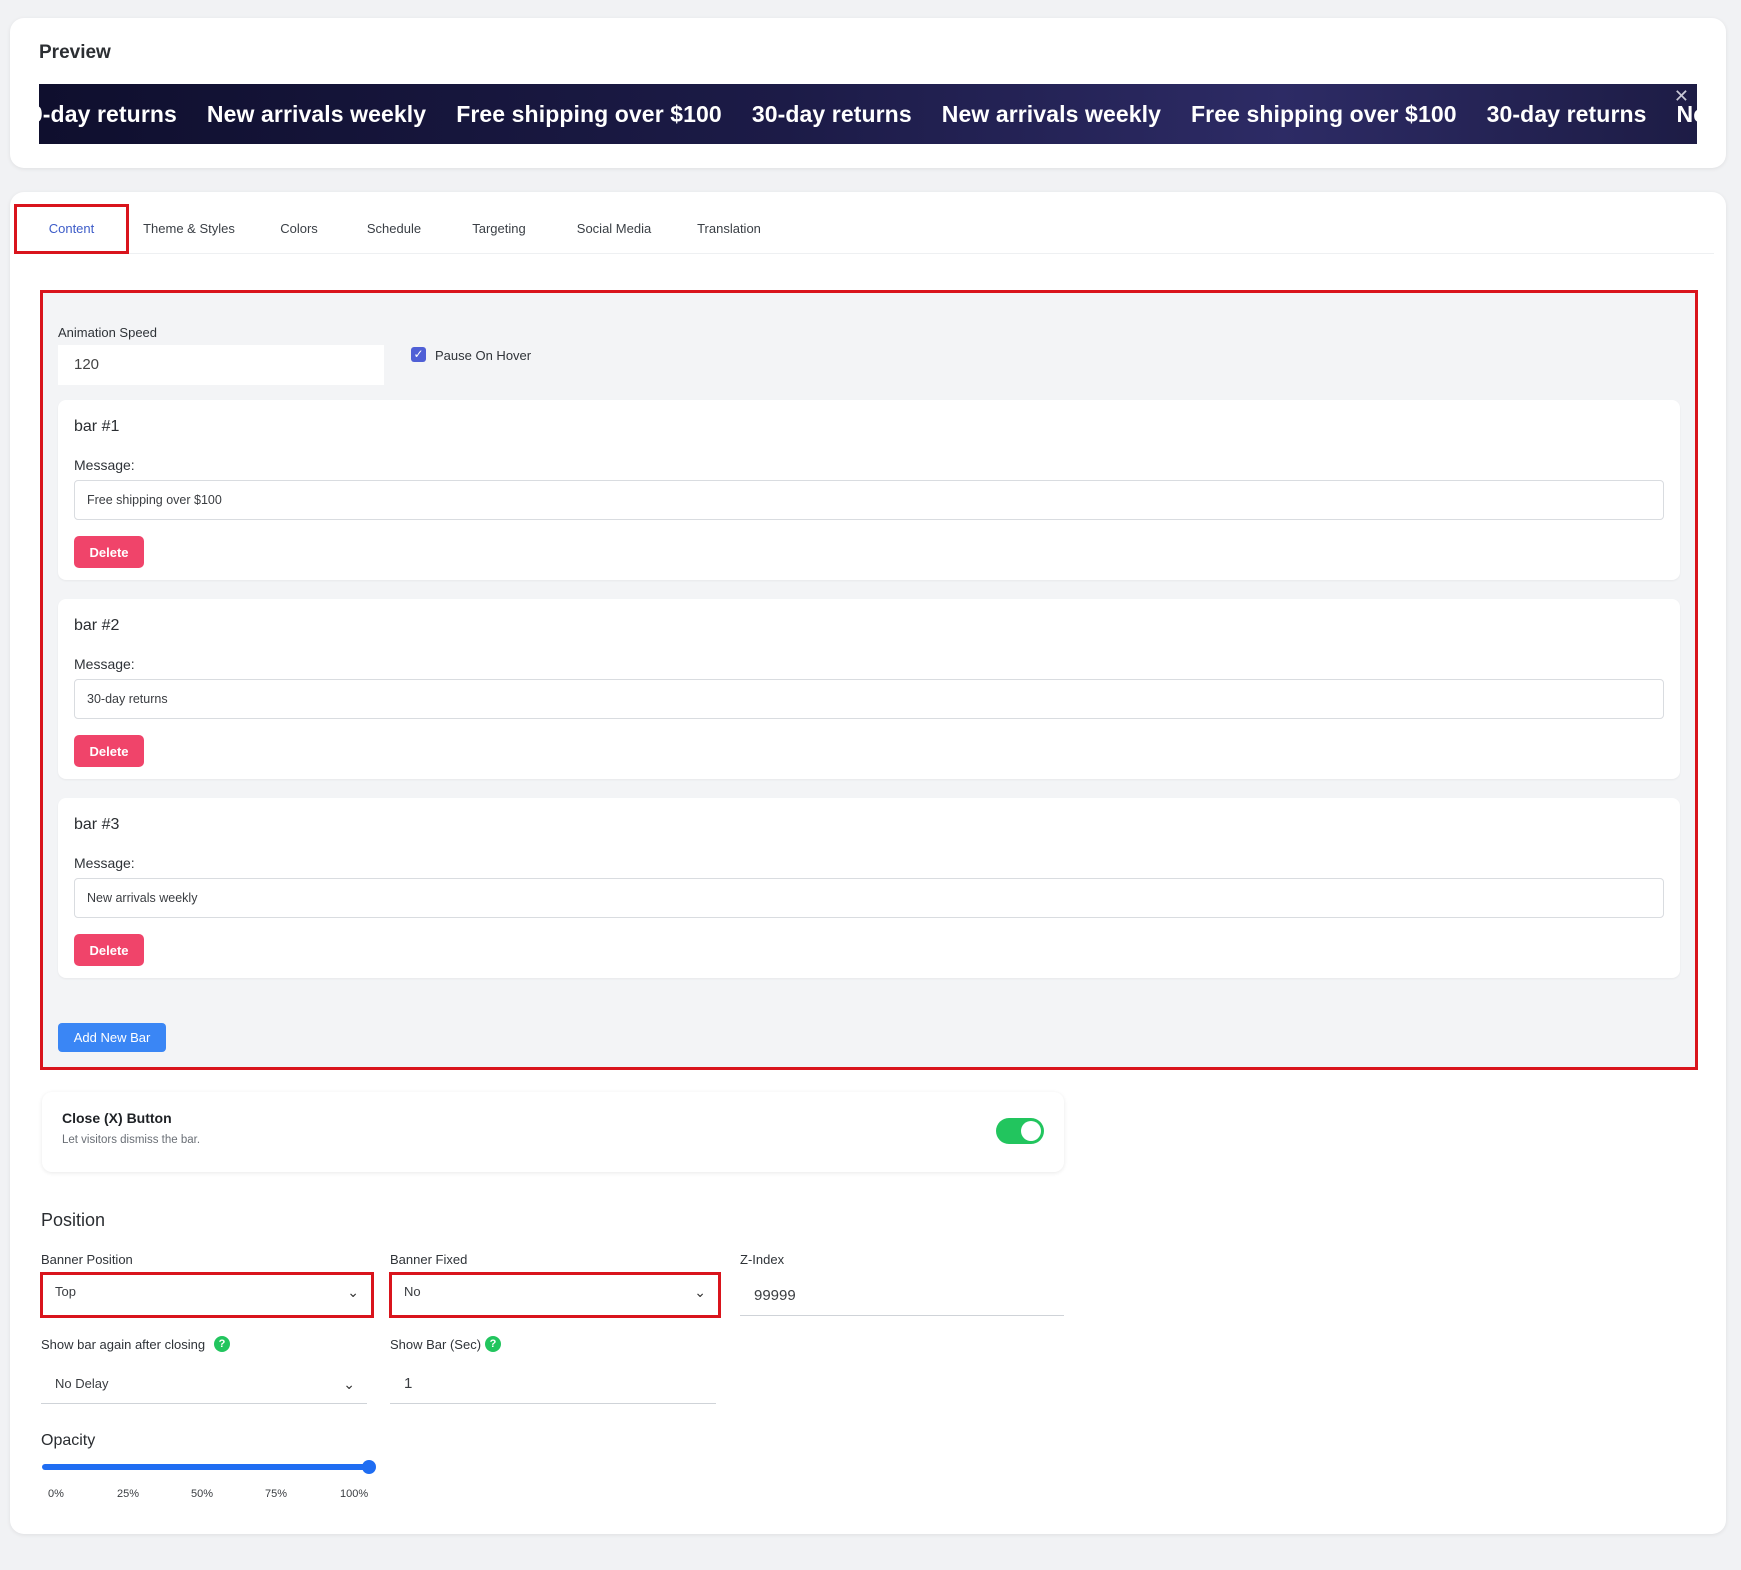 The height and width of the screenshot is (1570, 1741). What do you see at coordinates (299, 229) in the screenshot?
I see `tab-colors: Colors` at bounding box center [299, 229].